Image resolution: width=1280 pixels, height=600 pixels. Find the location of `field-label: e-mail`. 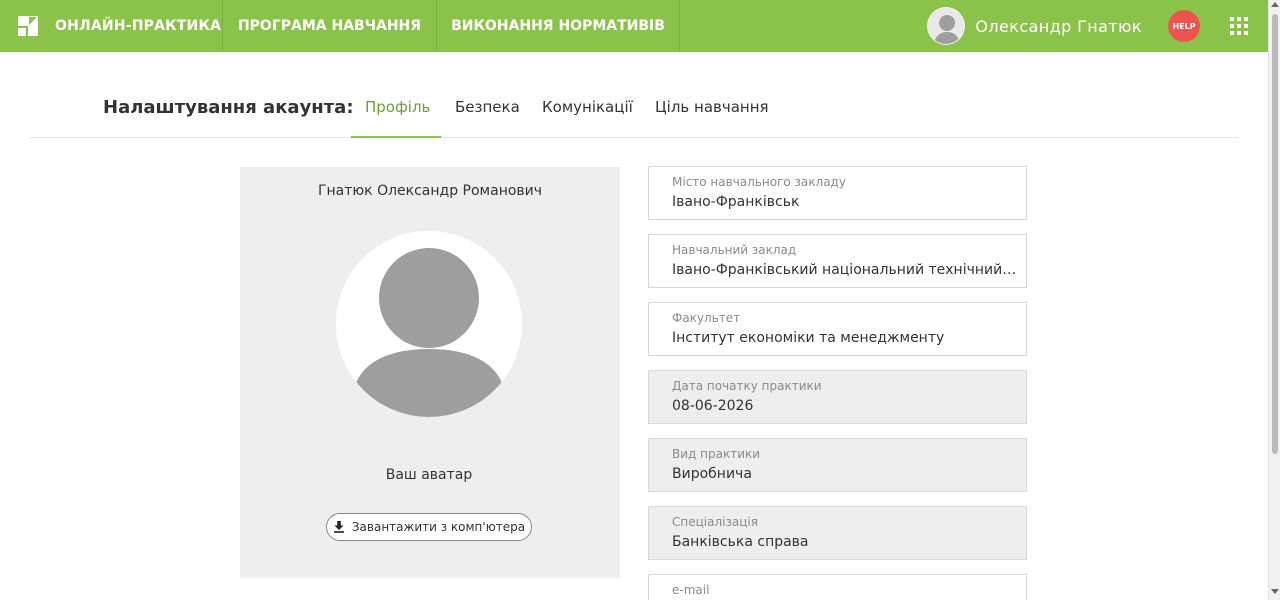

field-label: e-mail is located at coordinates (691, 590).